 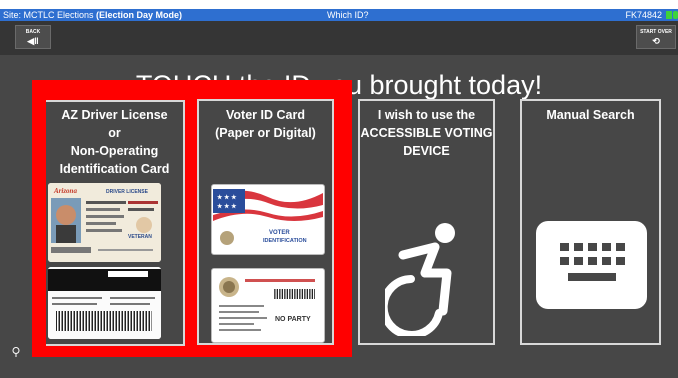 What do you see at coordinates (293, 319) in the screenshot?
I see `party-text: NO PARTY` at bounding box center [293, 319].